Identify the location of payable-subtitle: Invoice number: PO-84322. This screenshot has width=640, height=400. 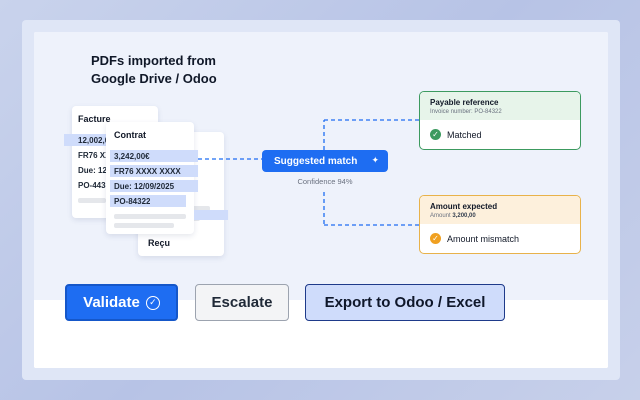
(466, 112).